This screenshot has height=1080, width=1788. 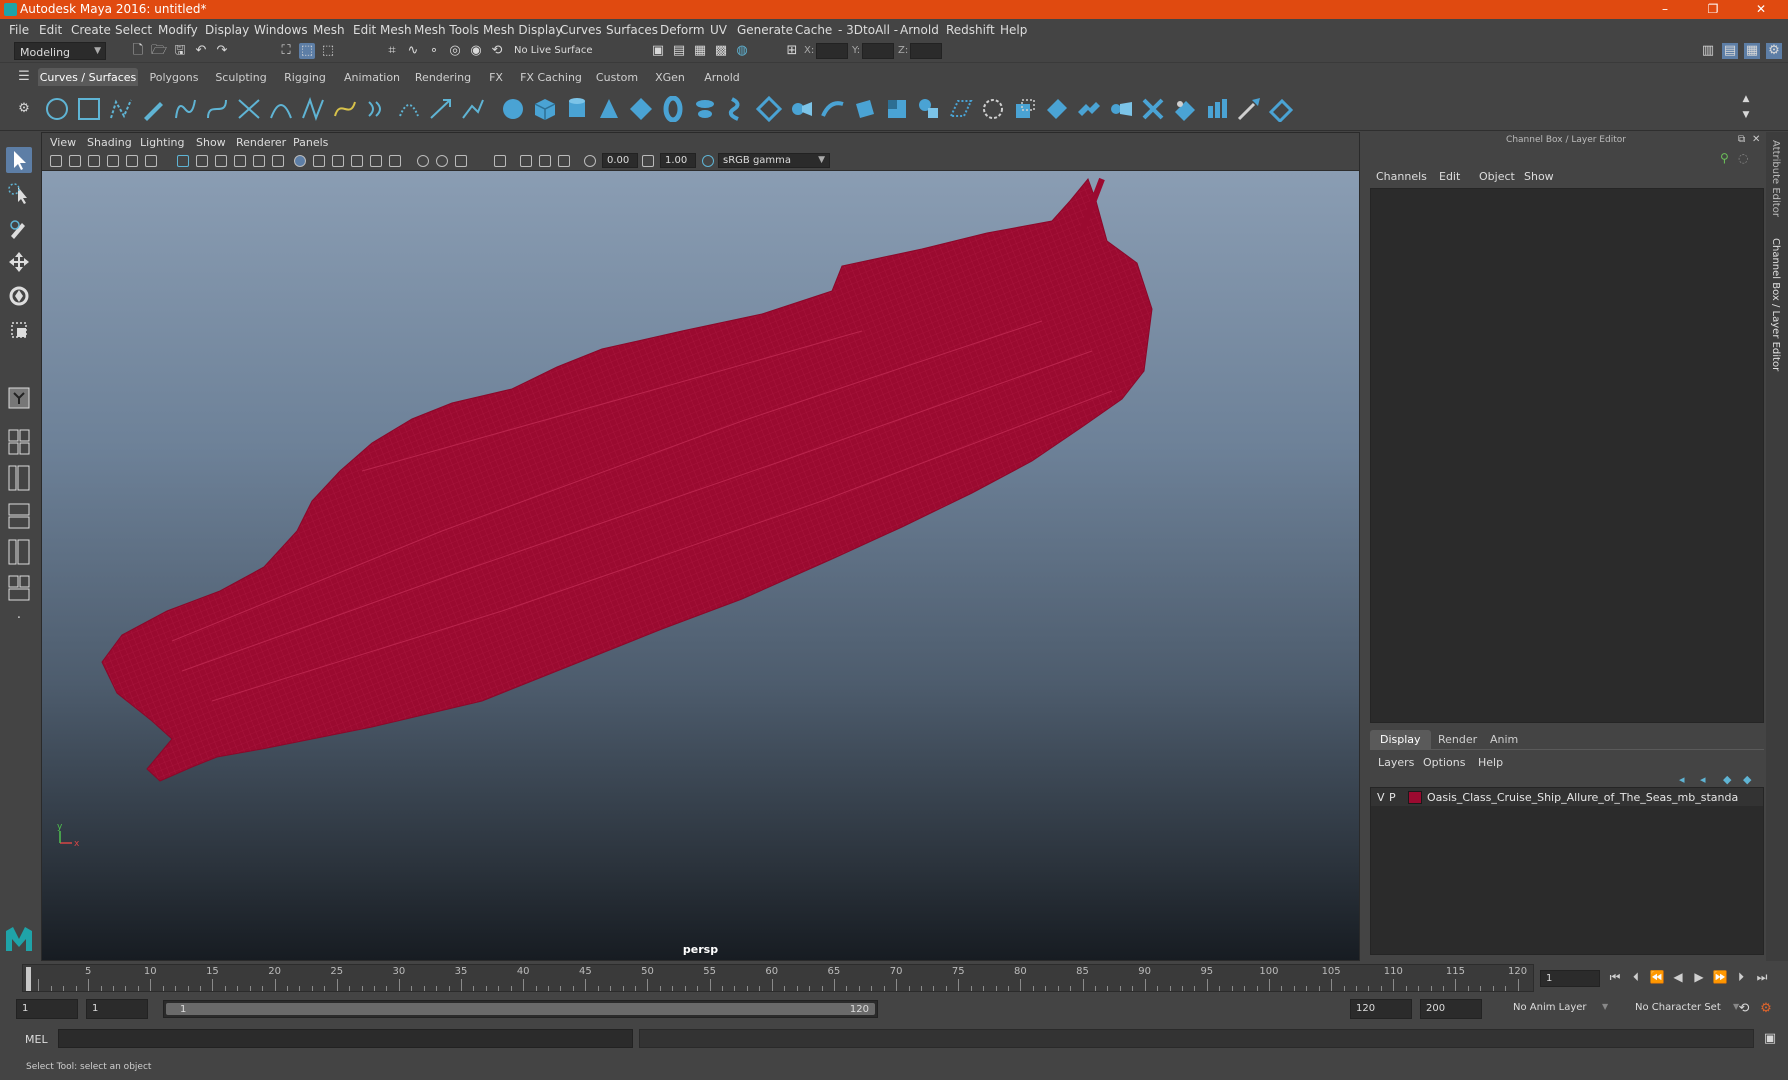 What do you see at coordinates (455, 51) in the screenshot?
I see `snap-view-icon: ◎` at bounding box center [455, 51].